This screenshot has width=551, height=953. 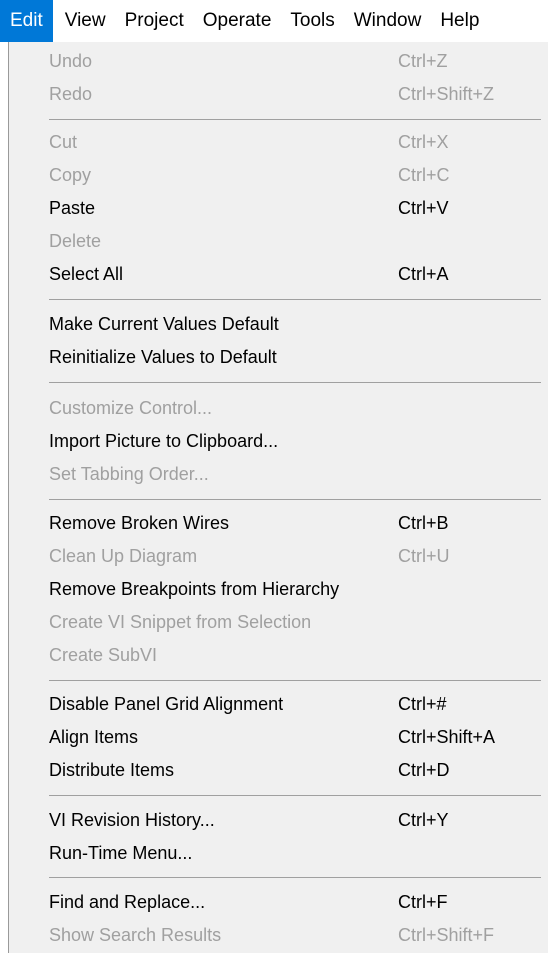 I want to click on menu-item-label: Create VI Snippet from Selection, so click(x=180, y=622).